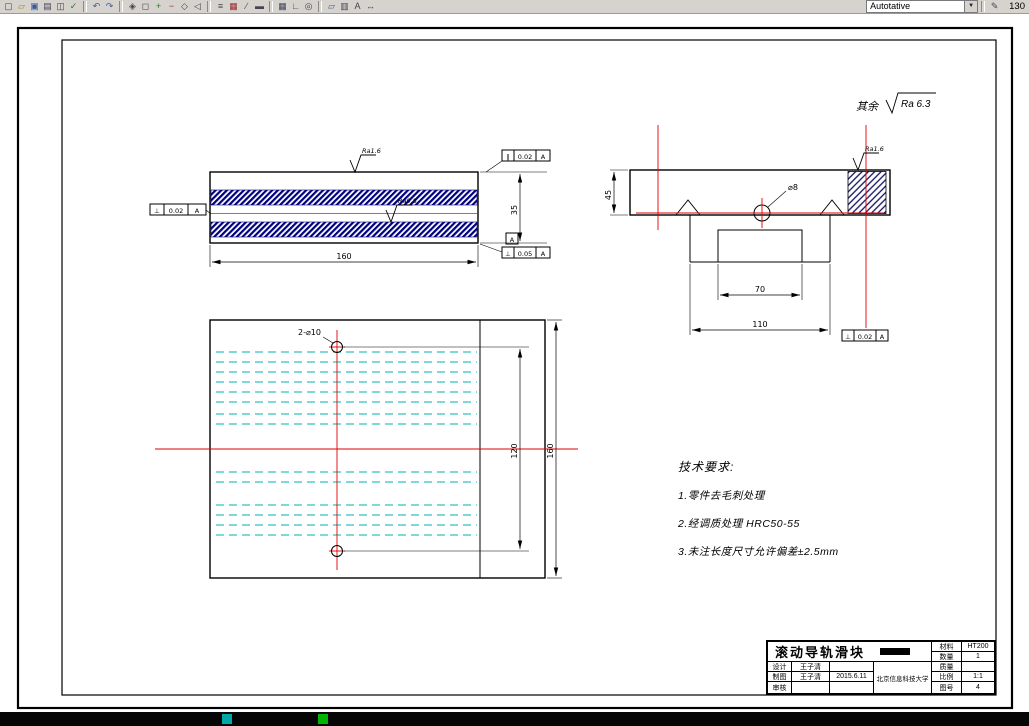 Image resolution: width=1029 pixels, height=726 pixels. What do you see at coordinates (706, 467) in the screenshot?
I see `tech-req-title: 技术要求:` at bounding box center [706, 467].